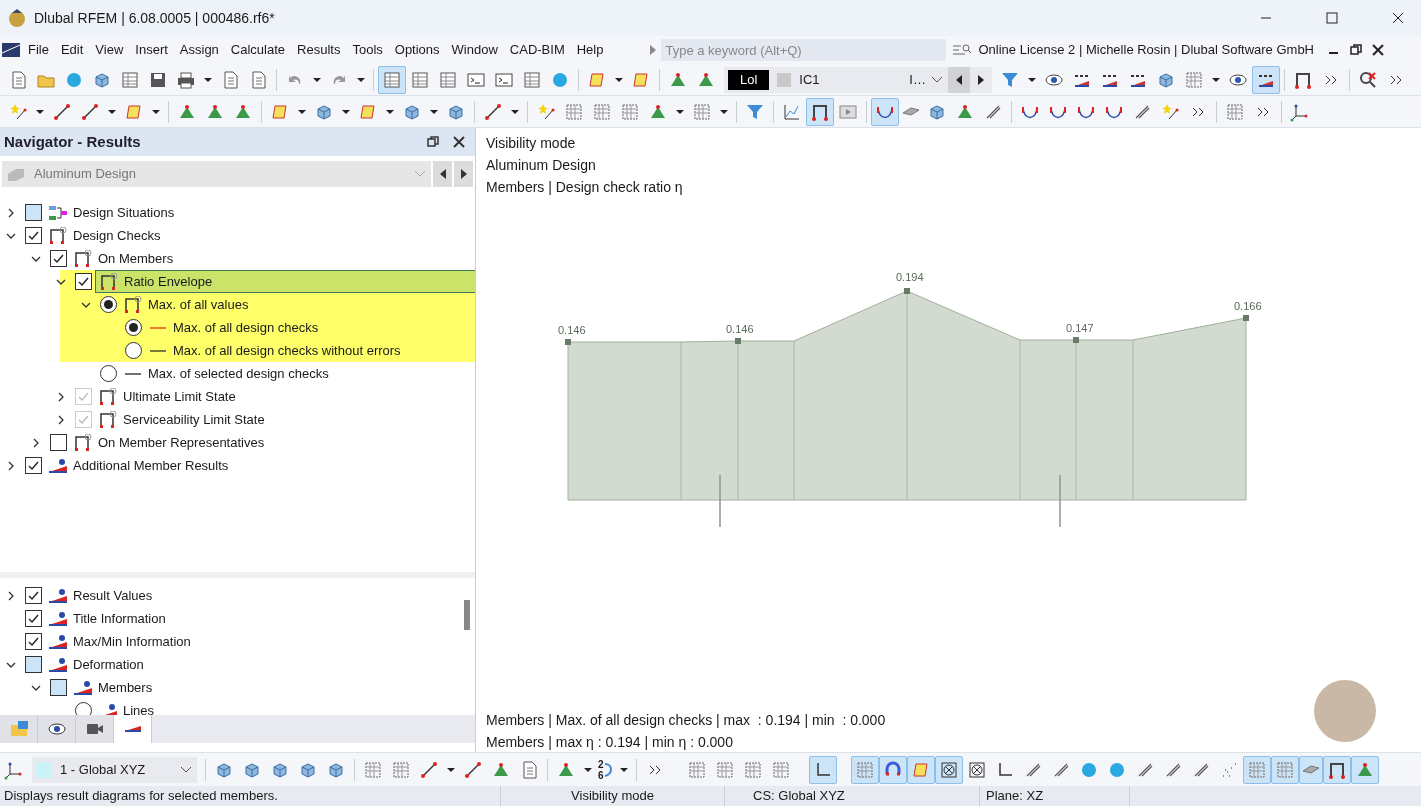 The width and height of the screenshot is (1421, 806). What do you see at coordinates (72, 50) in the screenshot?
I see `menu-item: Edit` at bounding box center [72, 50].